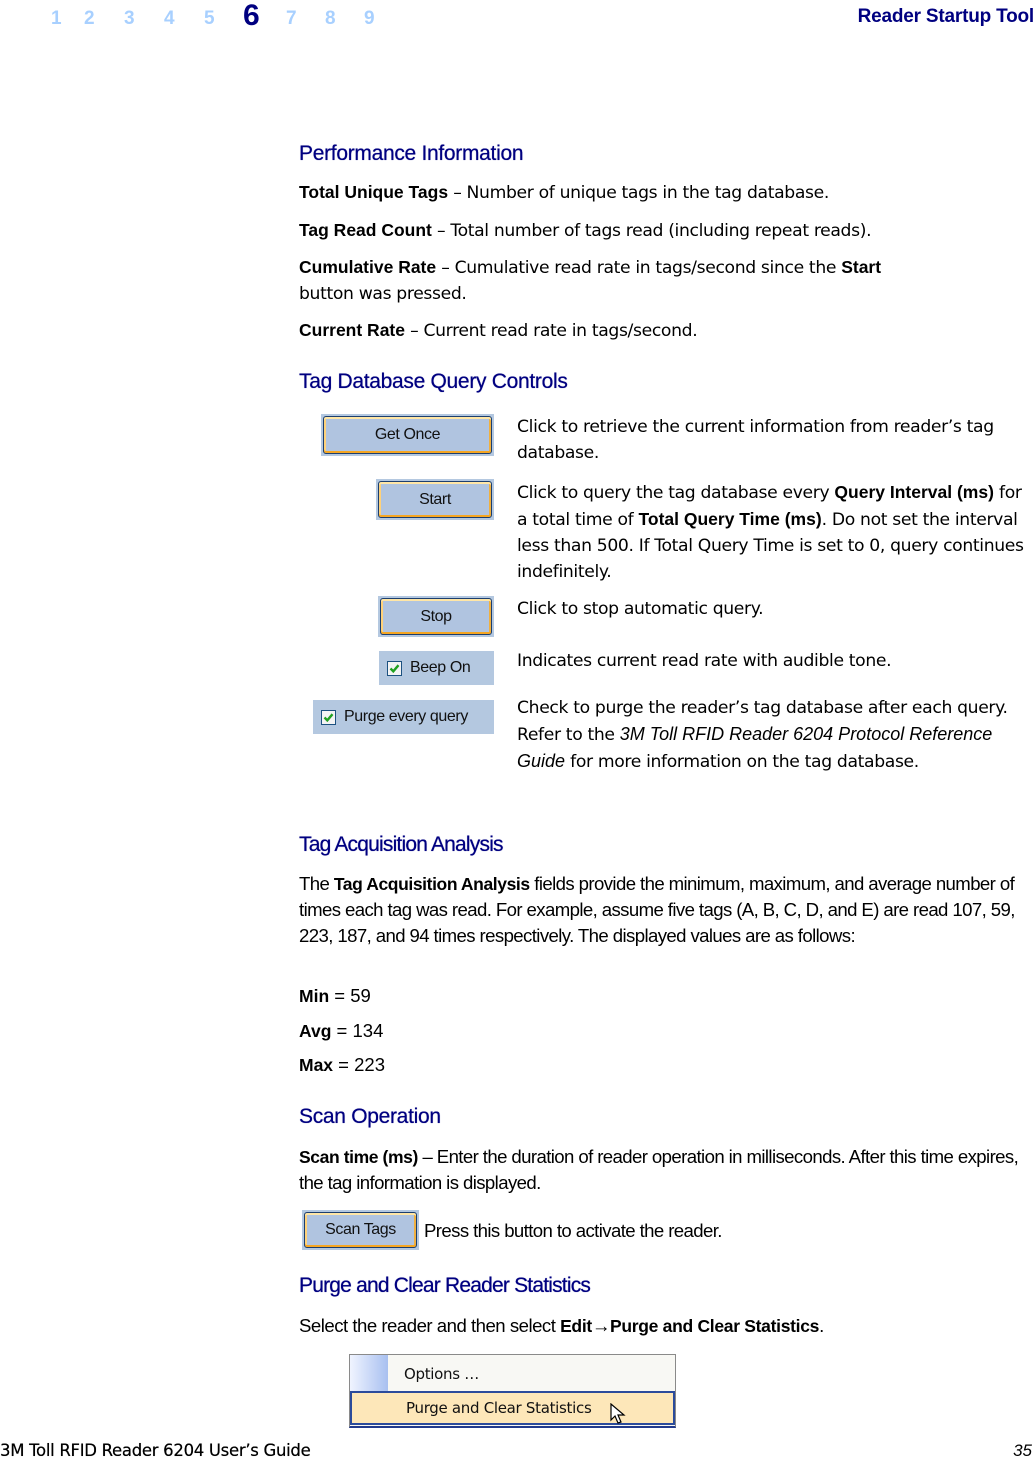 Image resolution: width=1034 pixels, height=1463 pixels. Describe the element at coordinates (89, 19) in the screenshot. I see `chapter-link-2: 2` at that location.